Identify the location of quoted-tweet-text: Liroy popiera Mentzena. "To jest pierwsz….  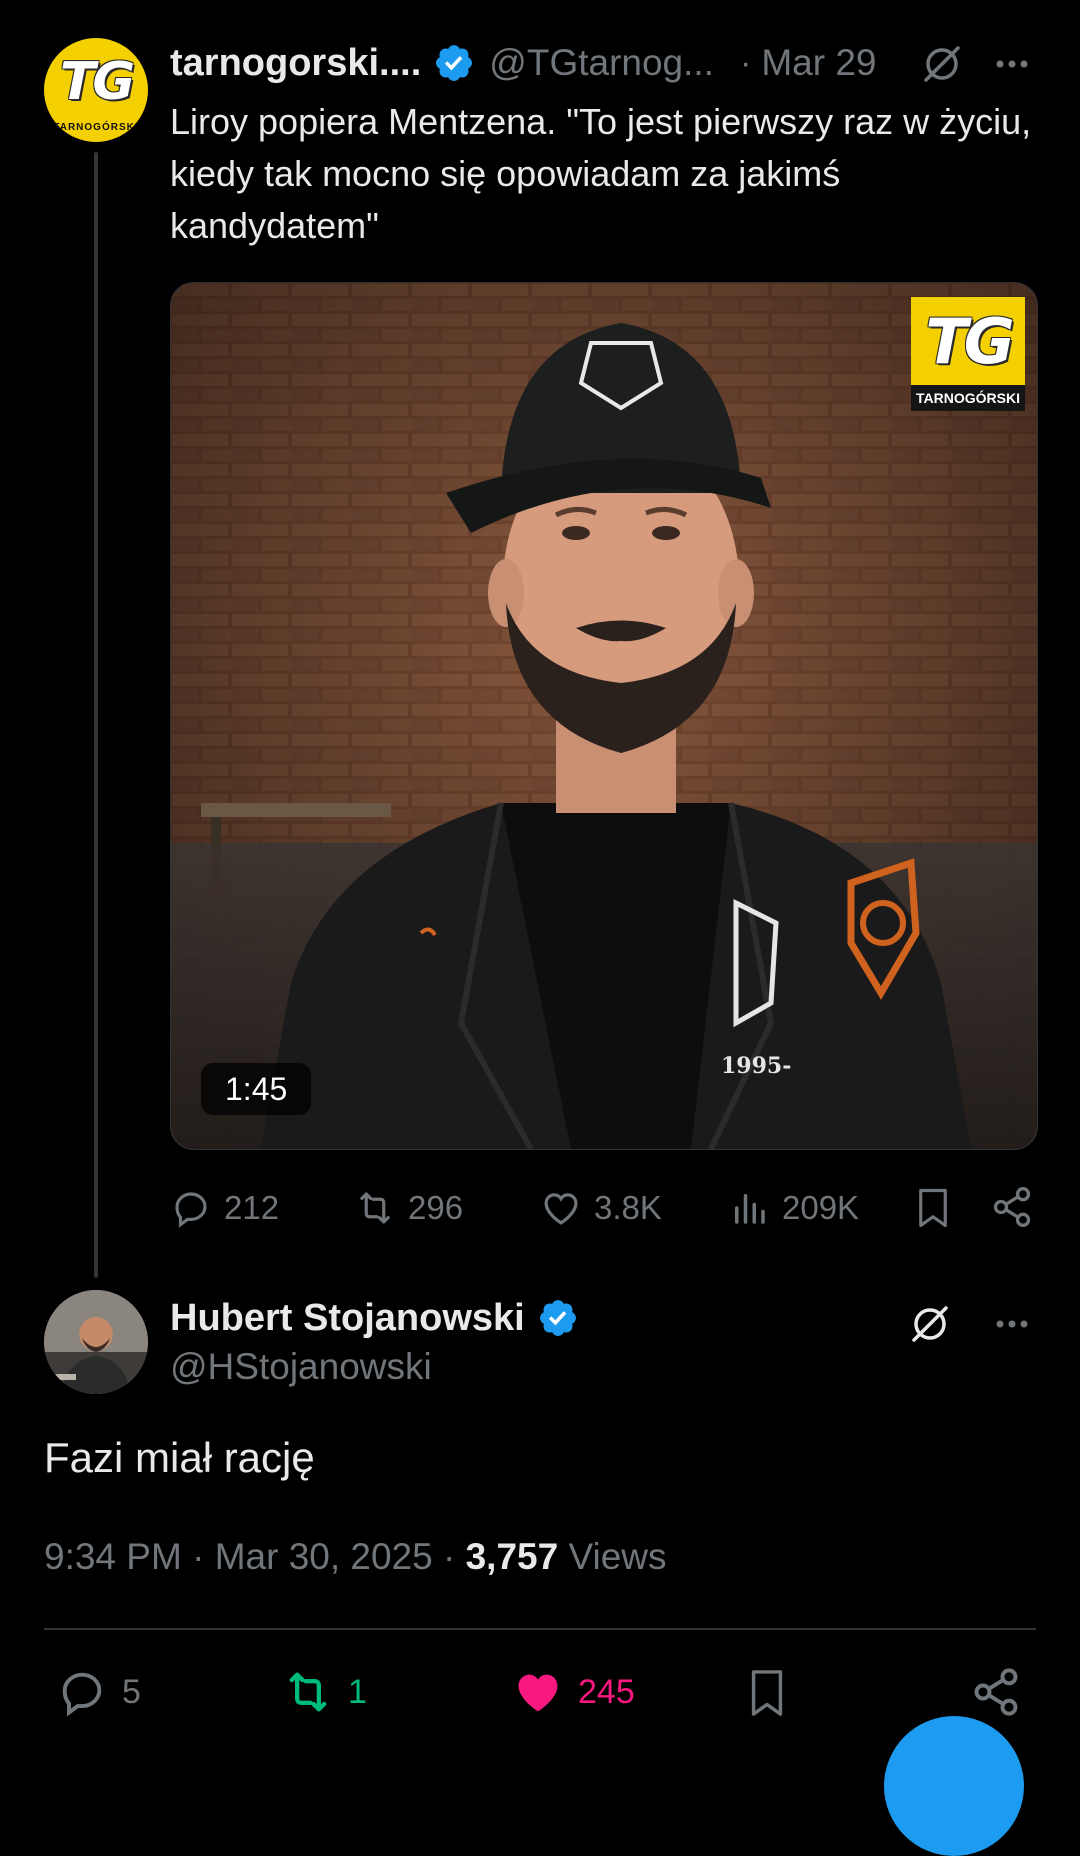
(601, 173).